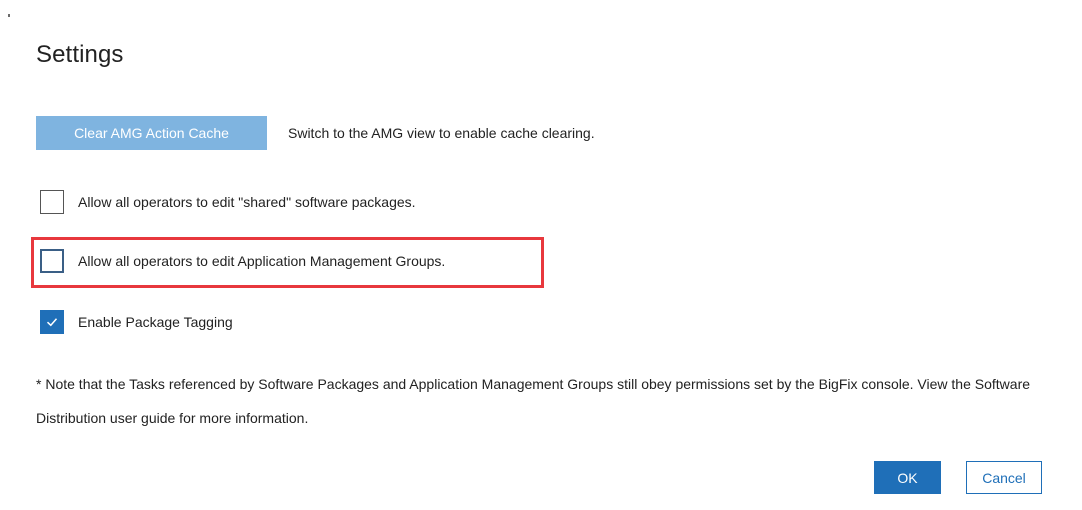  I want to click on package-tagging-checkbox, so click(52, 322).